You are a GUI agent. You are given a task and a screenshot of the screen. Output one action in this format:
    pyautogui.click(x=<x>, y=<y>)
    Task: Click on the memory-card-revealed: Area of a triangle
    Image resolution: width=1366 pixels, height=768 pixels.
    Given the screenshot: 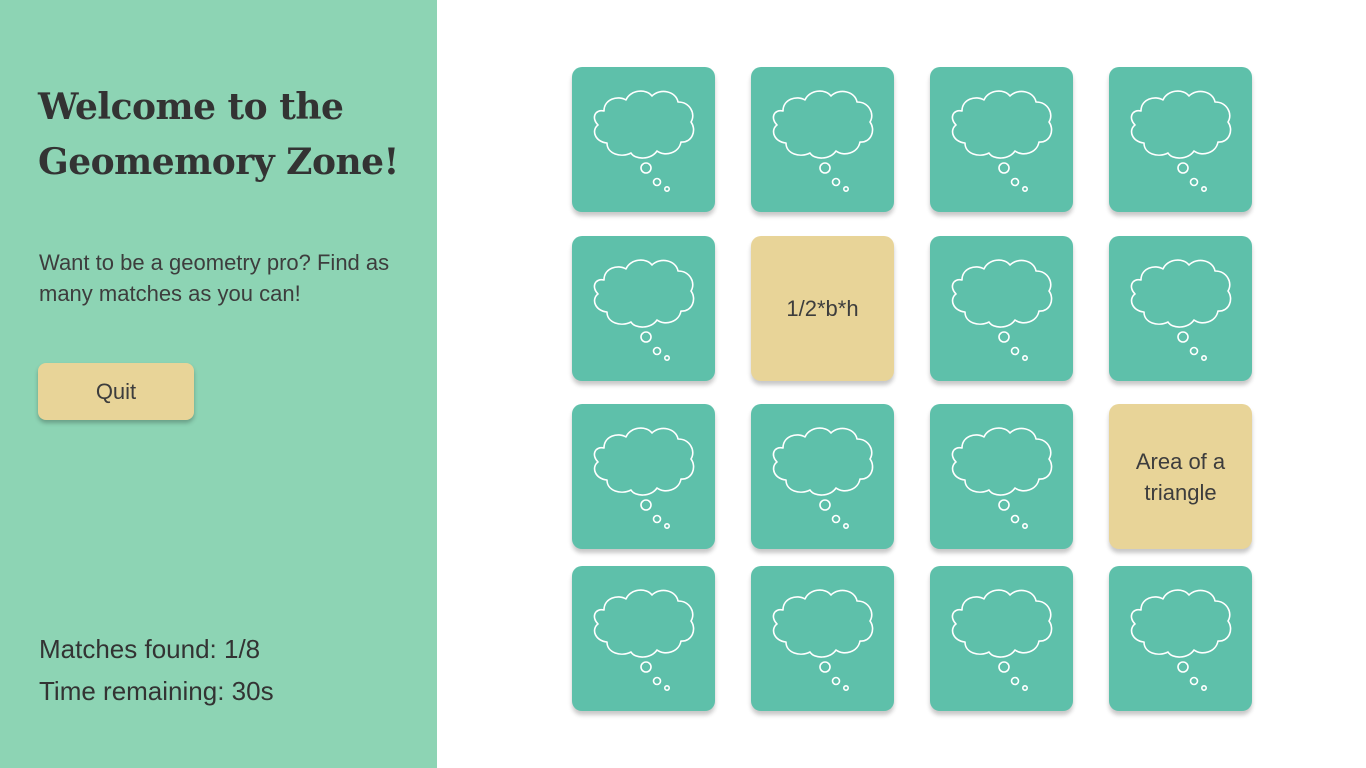 What is the action you would take?
    pyautogui.click(x=1180, y=476)
    